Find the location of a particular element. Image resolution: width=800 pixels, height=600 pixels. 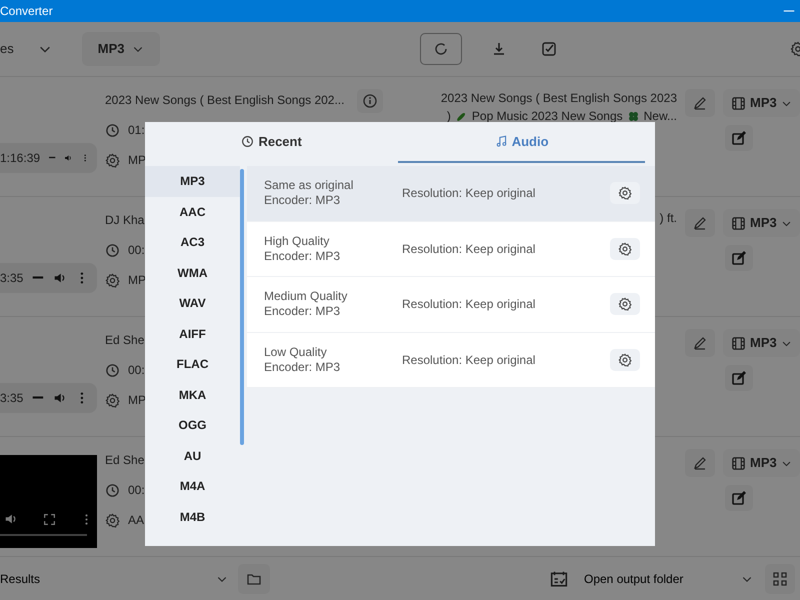

format-item: MKA is located at coordinates (192, 395).